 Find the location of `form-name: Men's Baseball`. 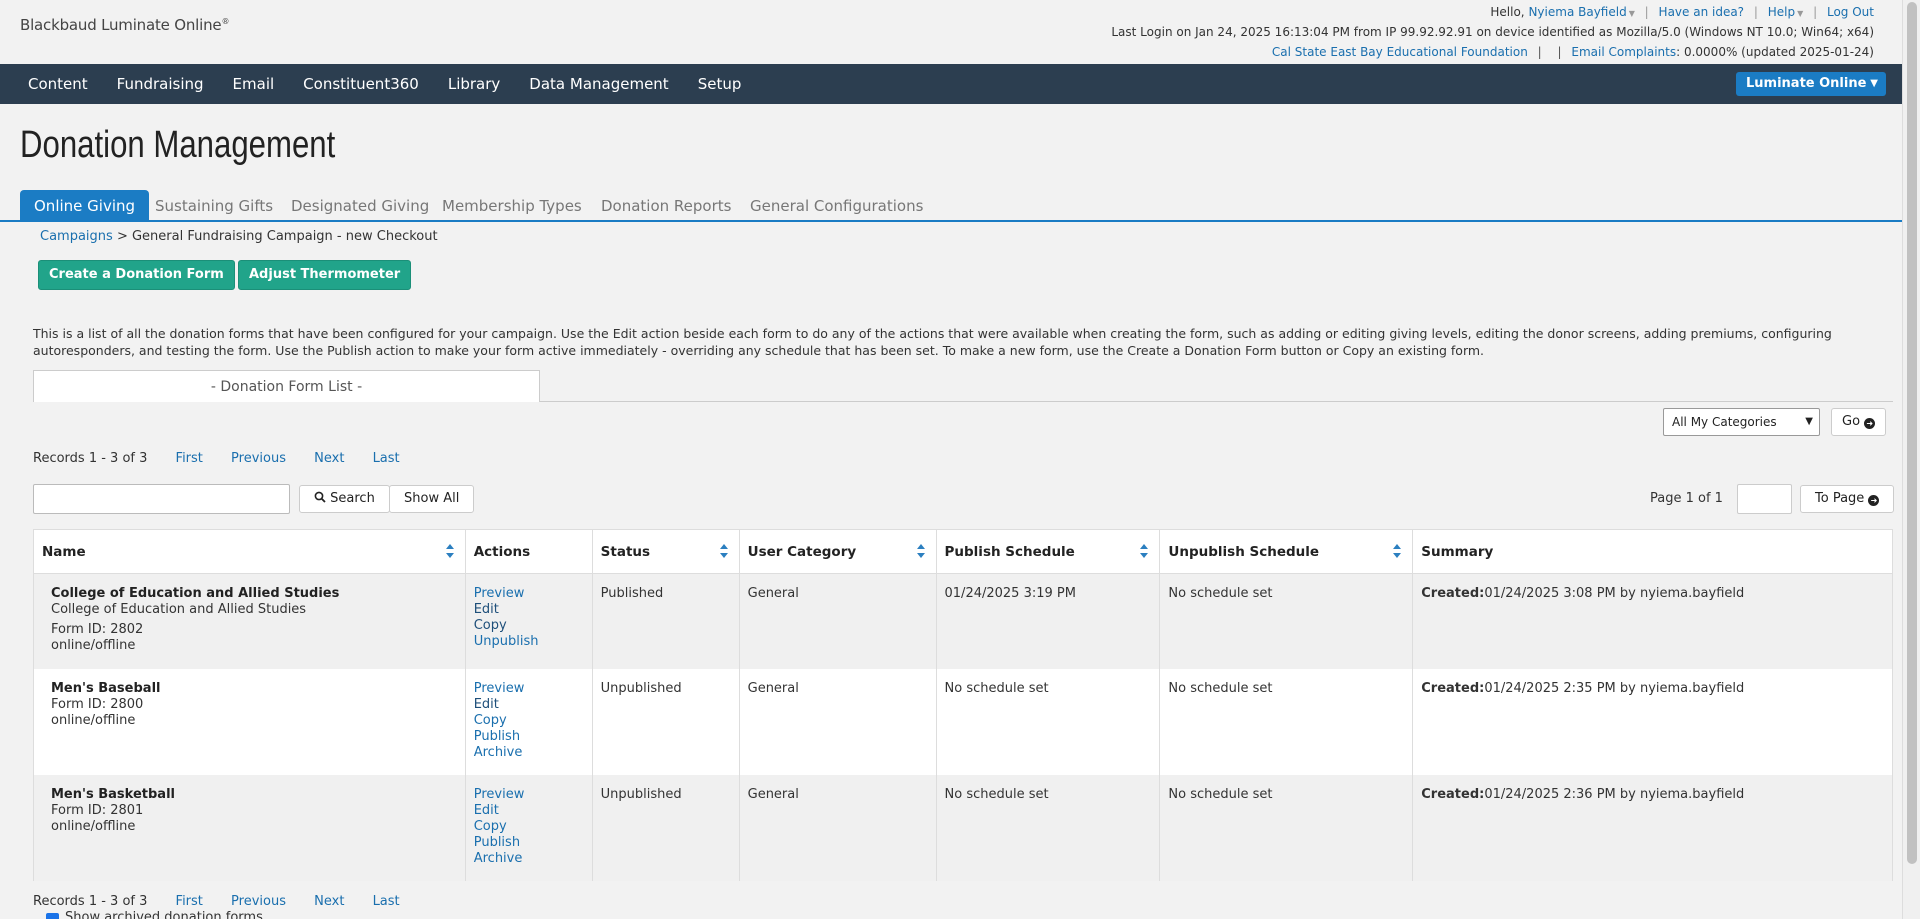

form-name: Men's Baseball is located at coordinates (106, 688).